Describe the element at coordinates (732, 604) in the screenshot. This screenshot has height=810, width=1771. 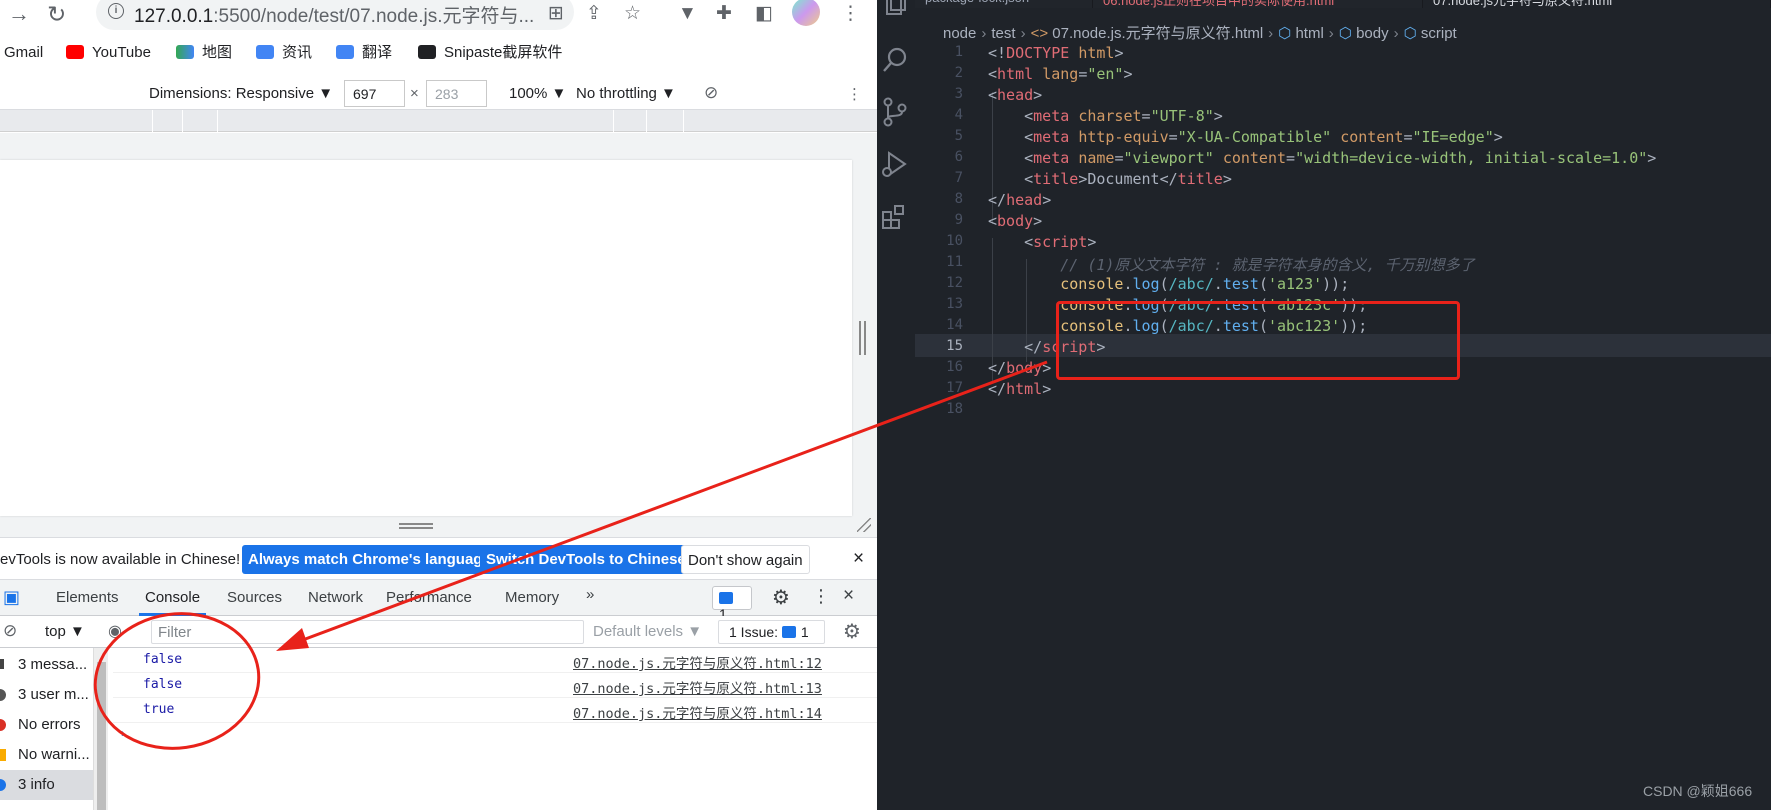
I see `issues-badge: 1` at that location.